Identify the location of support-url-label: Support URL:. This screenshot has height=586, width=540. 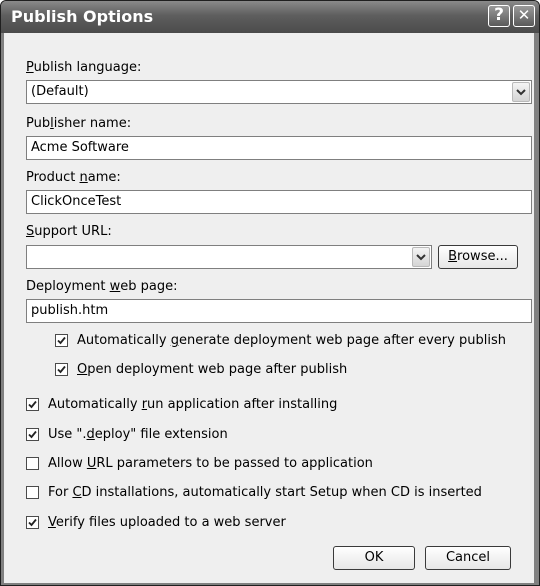
(69, 231).